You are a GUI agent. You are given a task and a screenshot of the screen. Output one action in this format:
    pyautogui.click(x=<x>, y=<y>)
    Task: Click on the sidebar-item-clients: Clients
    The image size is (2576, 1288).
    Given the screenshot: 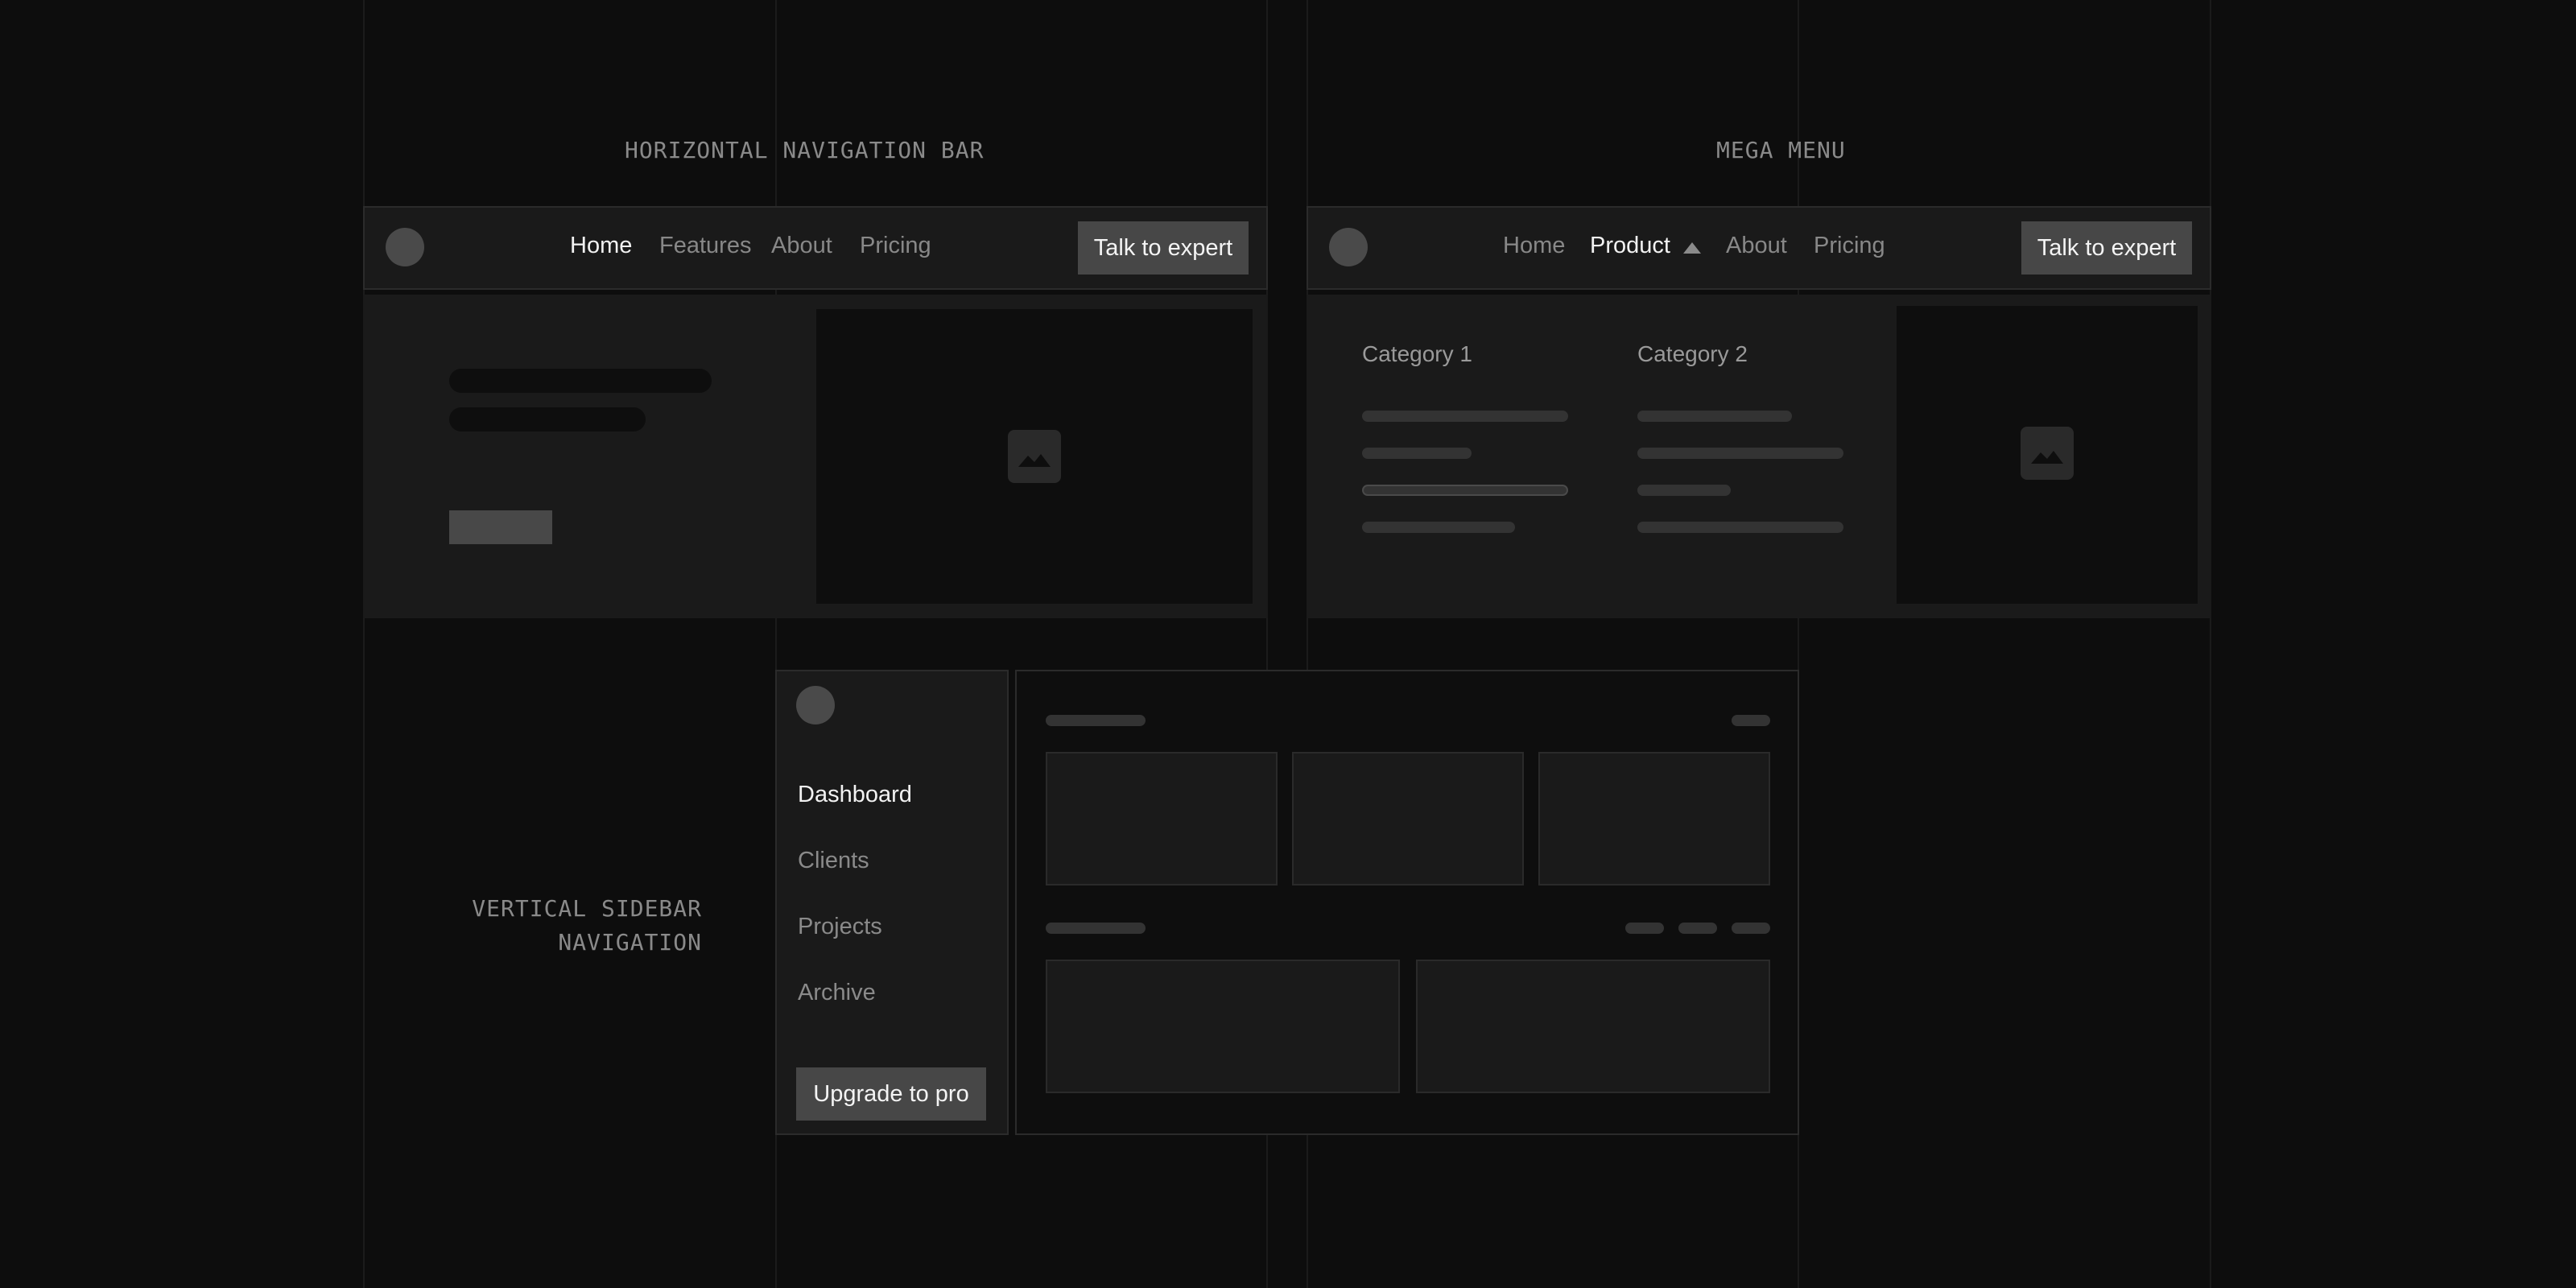 What is the action you would take?
    pyautogui.click(x=833, y=861)
    